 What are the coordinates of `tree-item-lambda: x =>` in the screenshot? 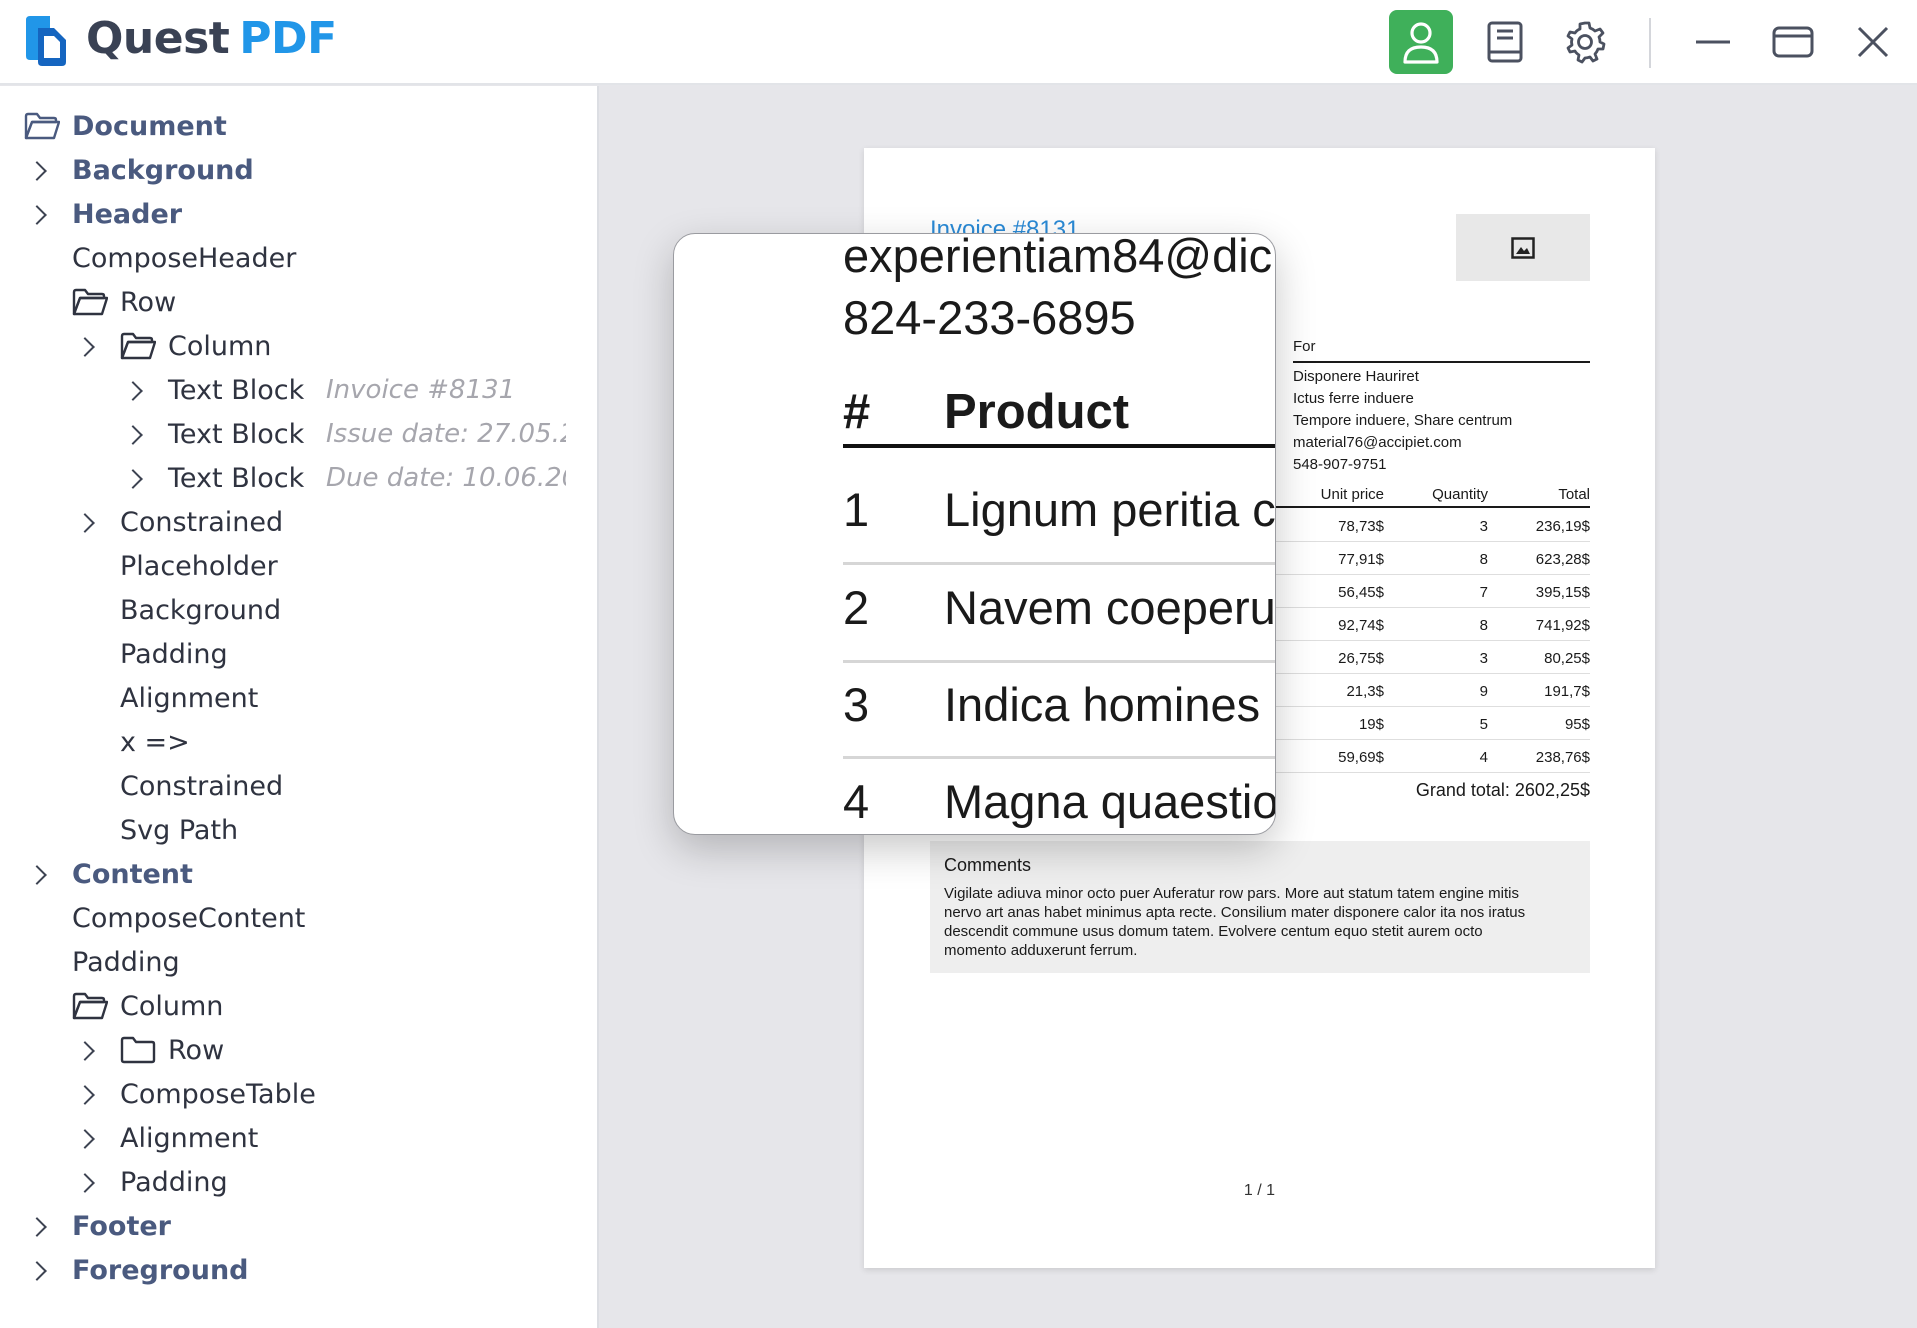 It's located at (155, 742).